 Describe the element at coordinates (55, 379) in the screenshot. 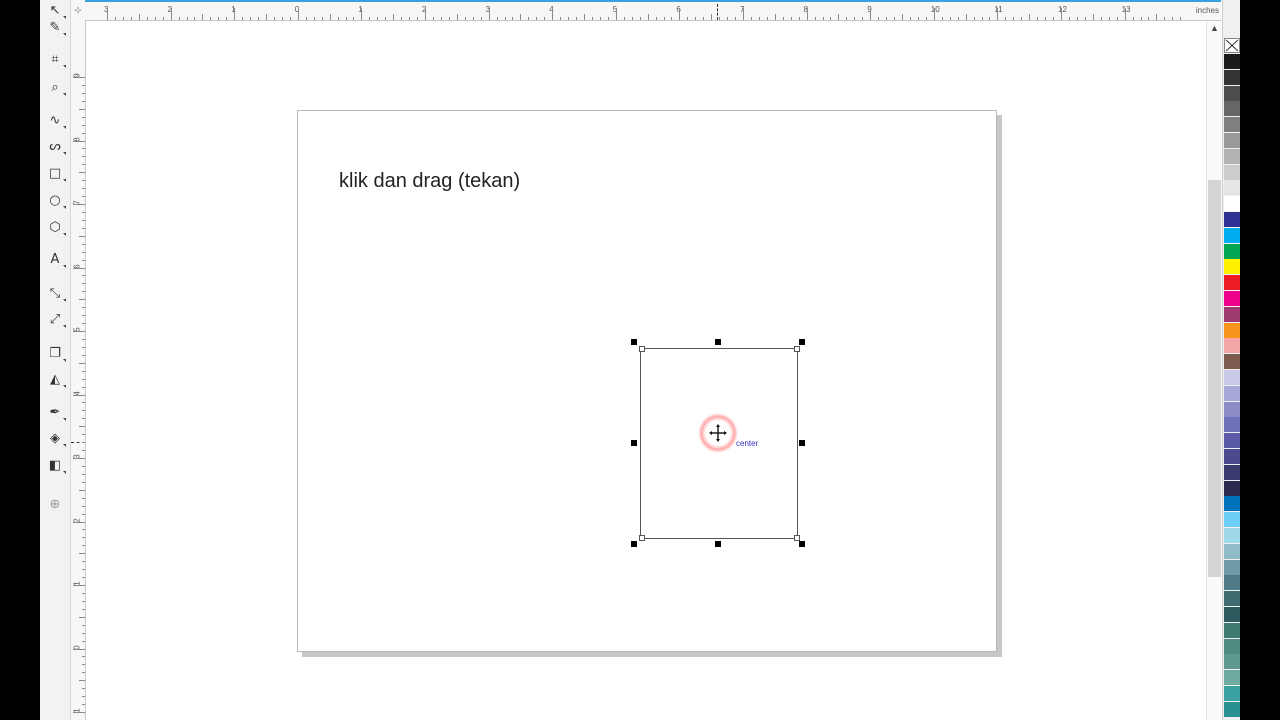

I see `transparency-tool-icon: ◭` at that location.